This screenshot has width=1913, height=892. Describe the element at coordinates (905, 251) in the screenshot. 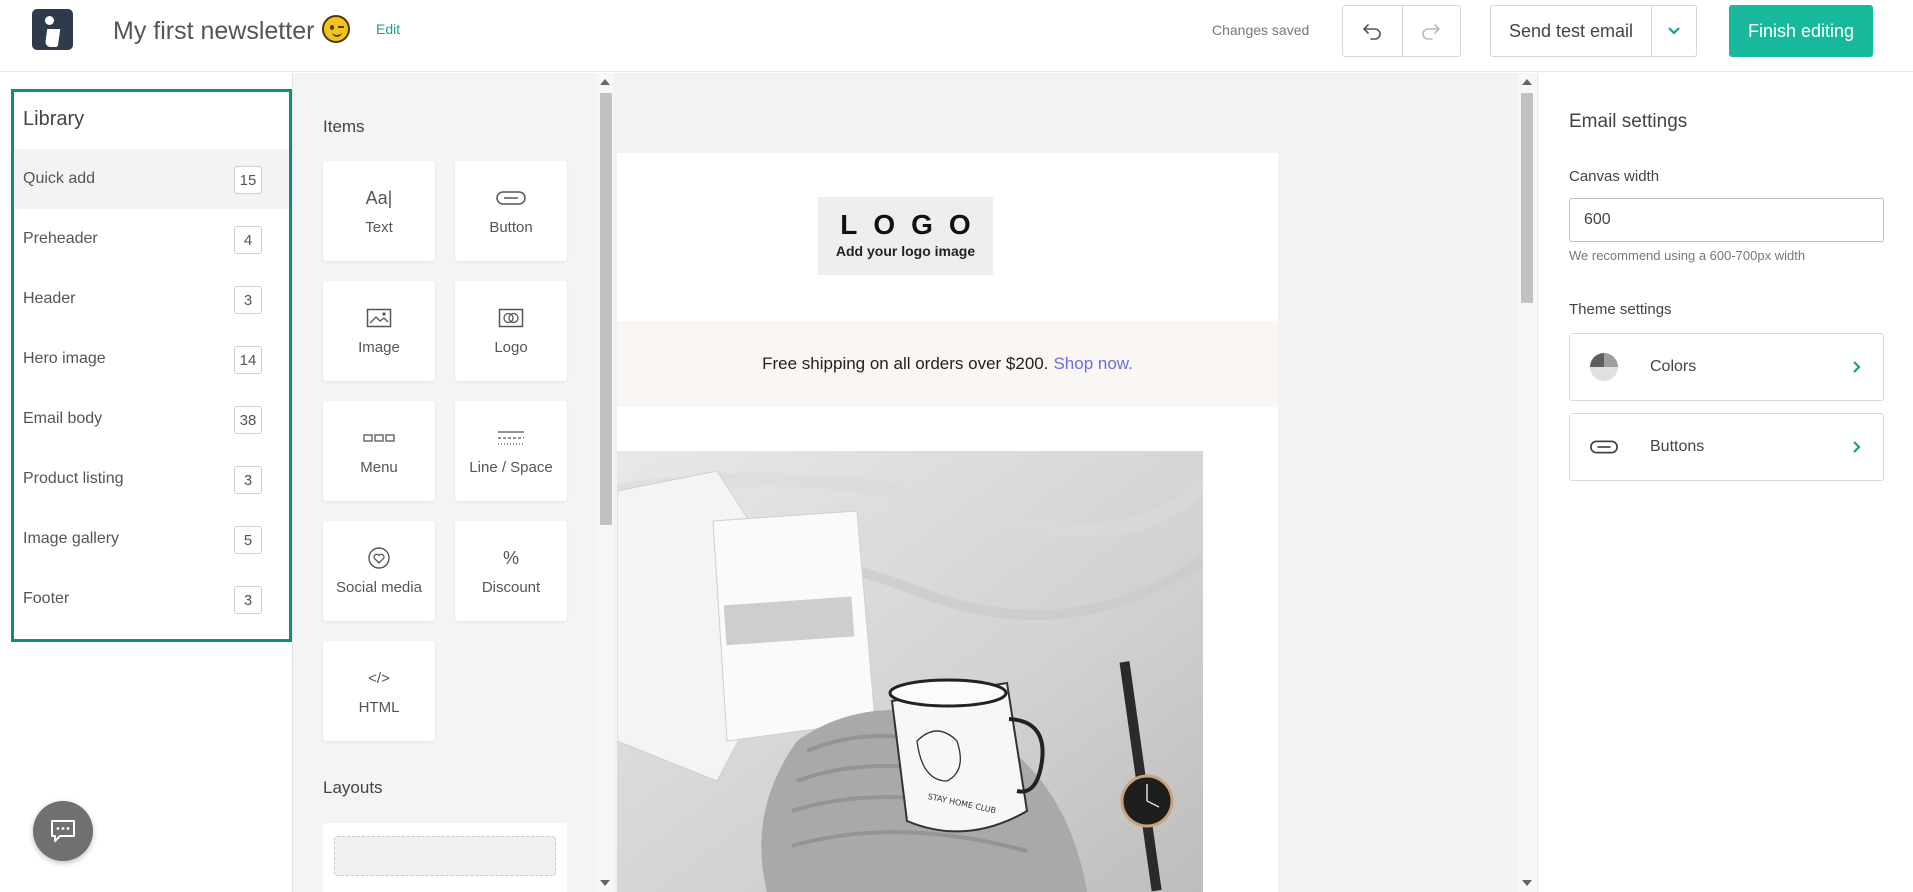

I see `logo-placeholder-subtext: Add your logo image` at that location.